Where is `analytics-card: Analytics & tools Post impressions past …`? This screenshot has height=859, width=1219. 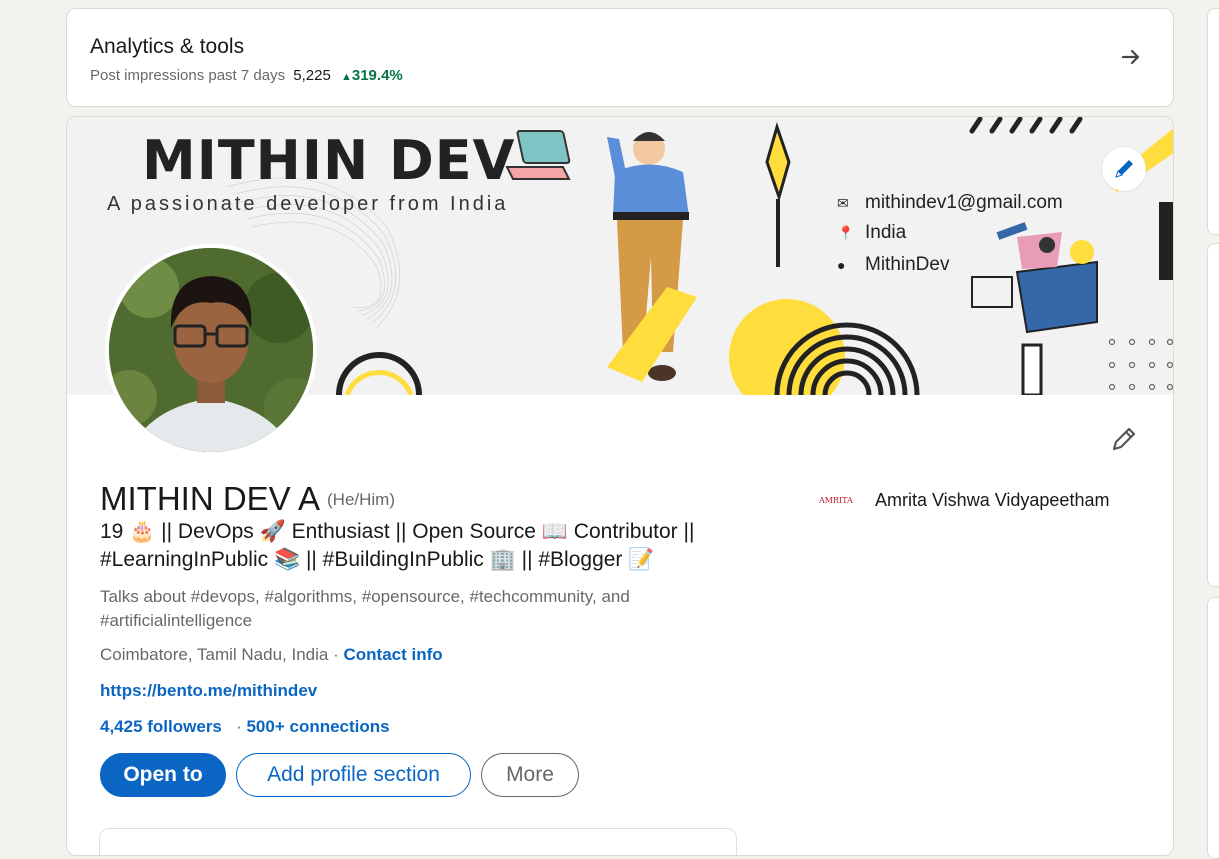
analytics-card: Analytics & tools Post impressions past … is located at coordinates (620, 57).